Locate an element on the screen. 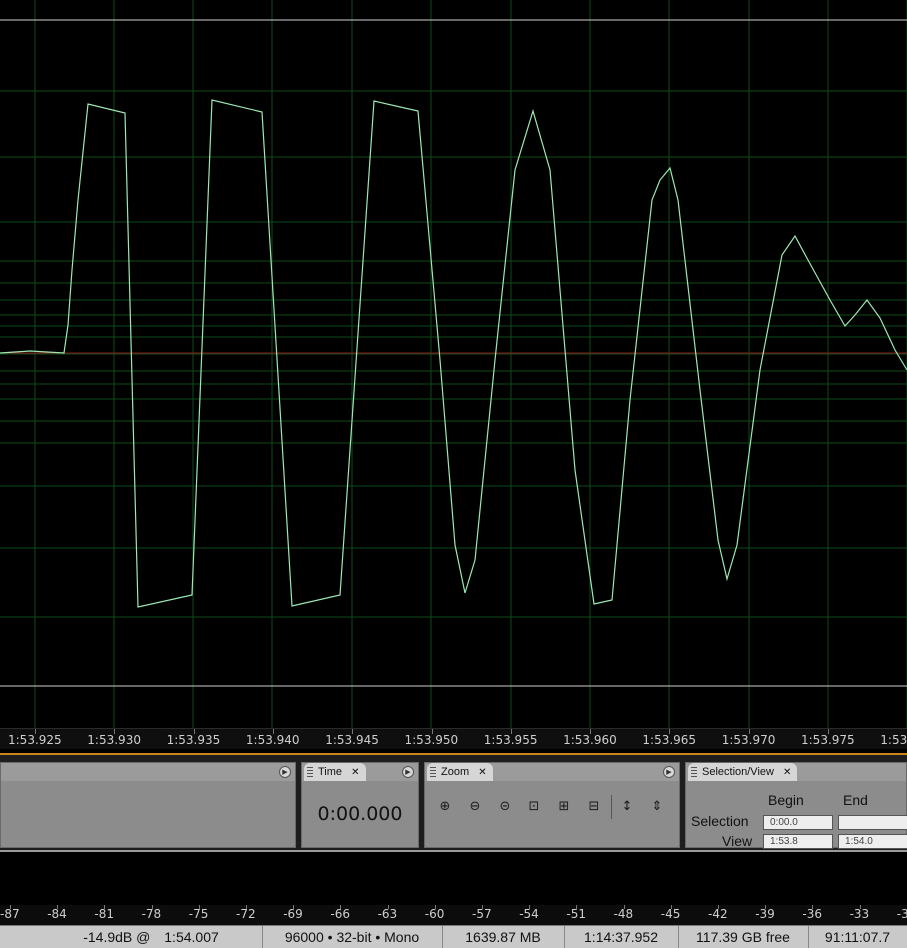 This screenshot has height=948, width=907. empty-panel-body is located at coordinates (148, 814).